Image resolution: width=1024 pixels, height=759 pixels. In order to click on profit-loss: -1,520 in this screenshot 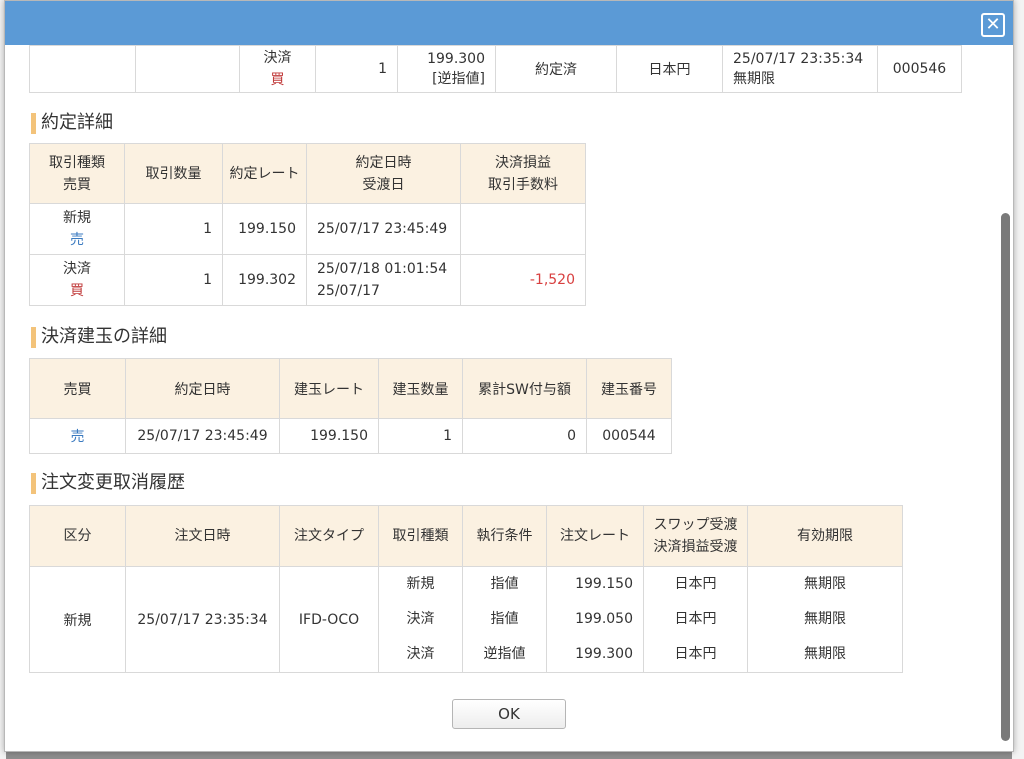, I will do `click(523, 280)`.